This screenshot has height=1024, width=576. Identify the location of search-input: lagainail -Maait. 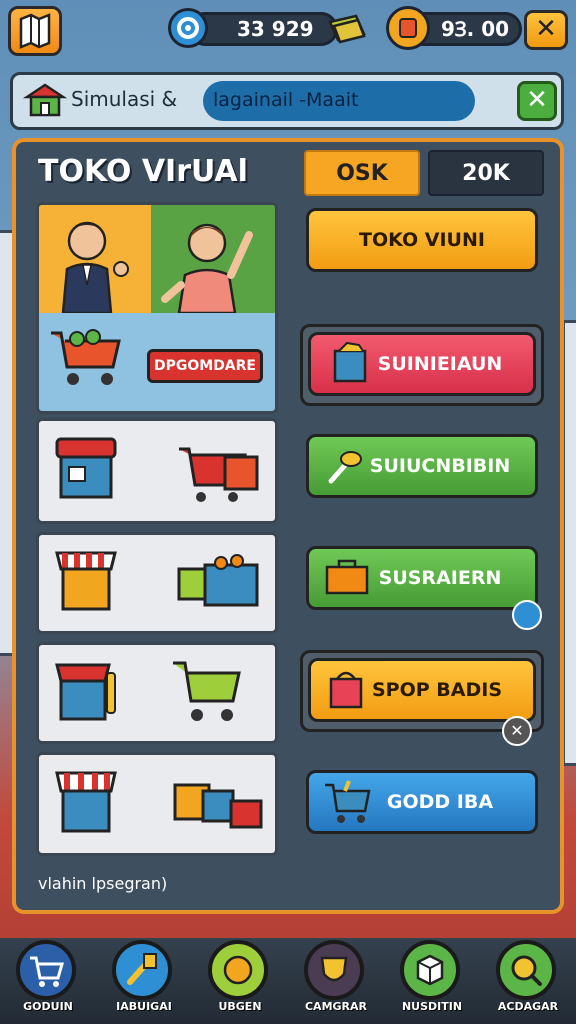
(339, 101).